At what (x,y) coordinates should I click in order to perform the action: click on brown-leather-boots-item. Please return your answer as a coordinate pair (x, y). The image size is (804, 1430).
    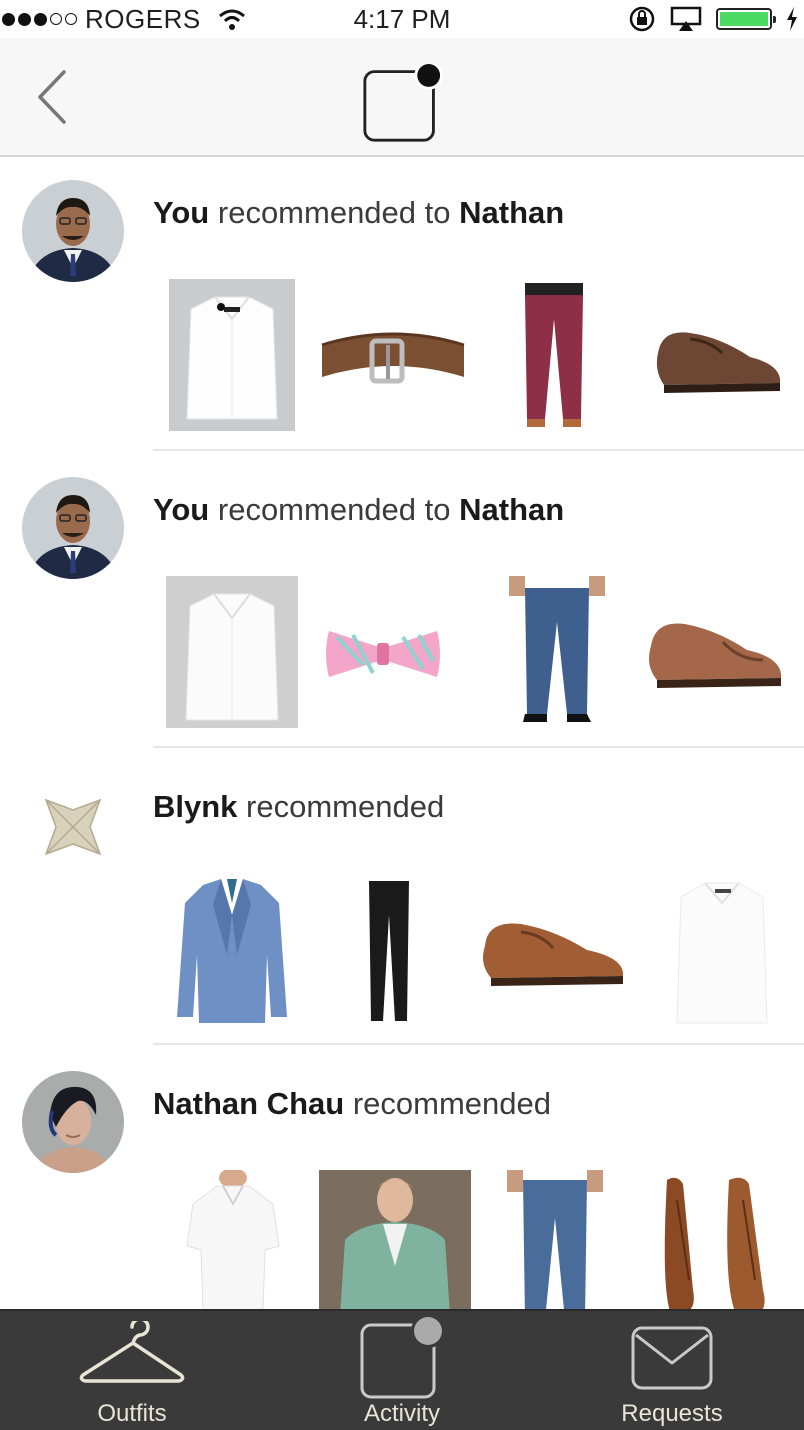
    Looking at the image, I should click on (718, 1250).